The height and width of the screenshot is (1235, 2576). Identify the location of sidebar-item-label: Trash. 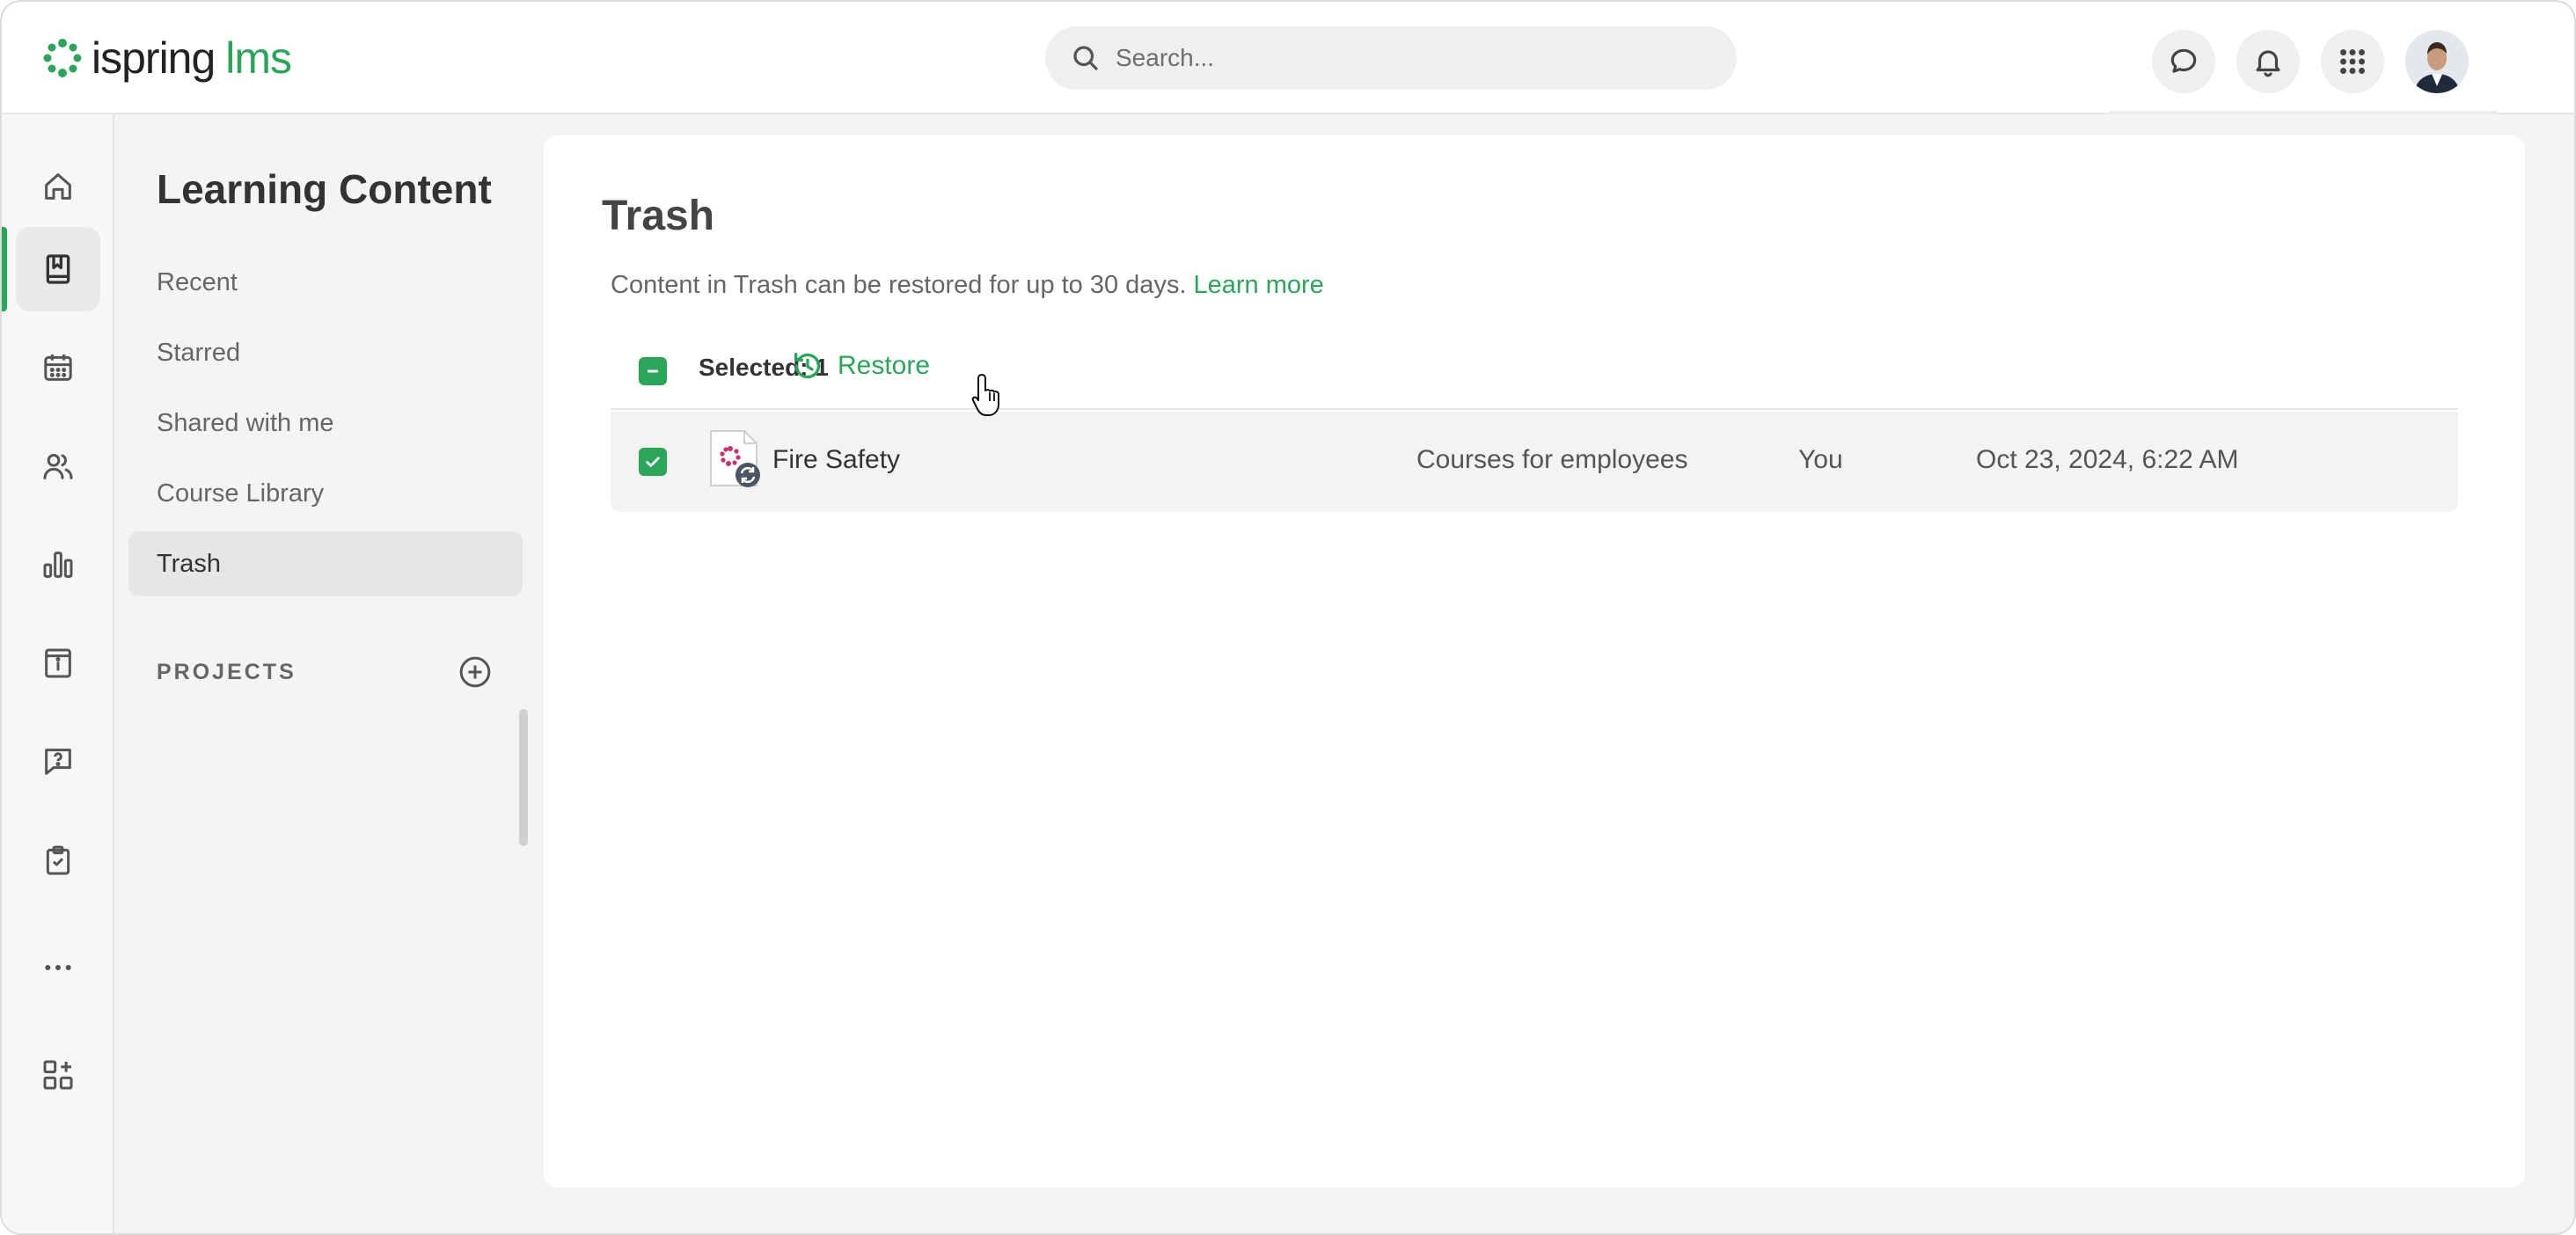
(189, 563).